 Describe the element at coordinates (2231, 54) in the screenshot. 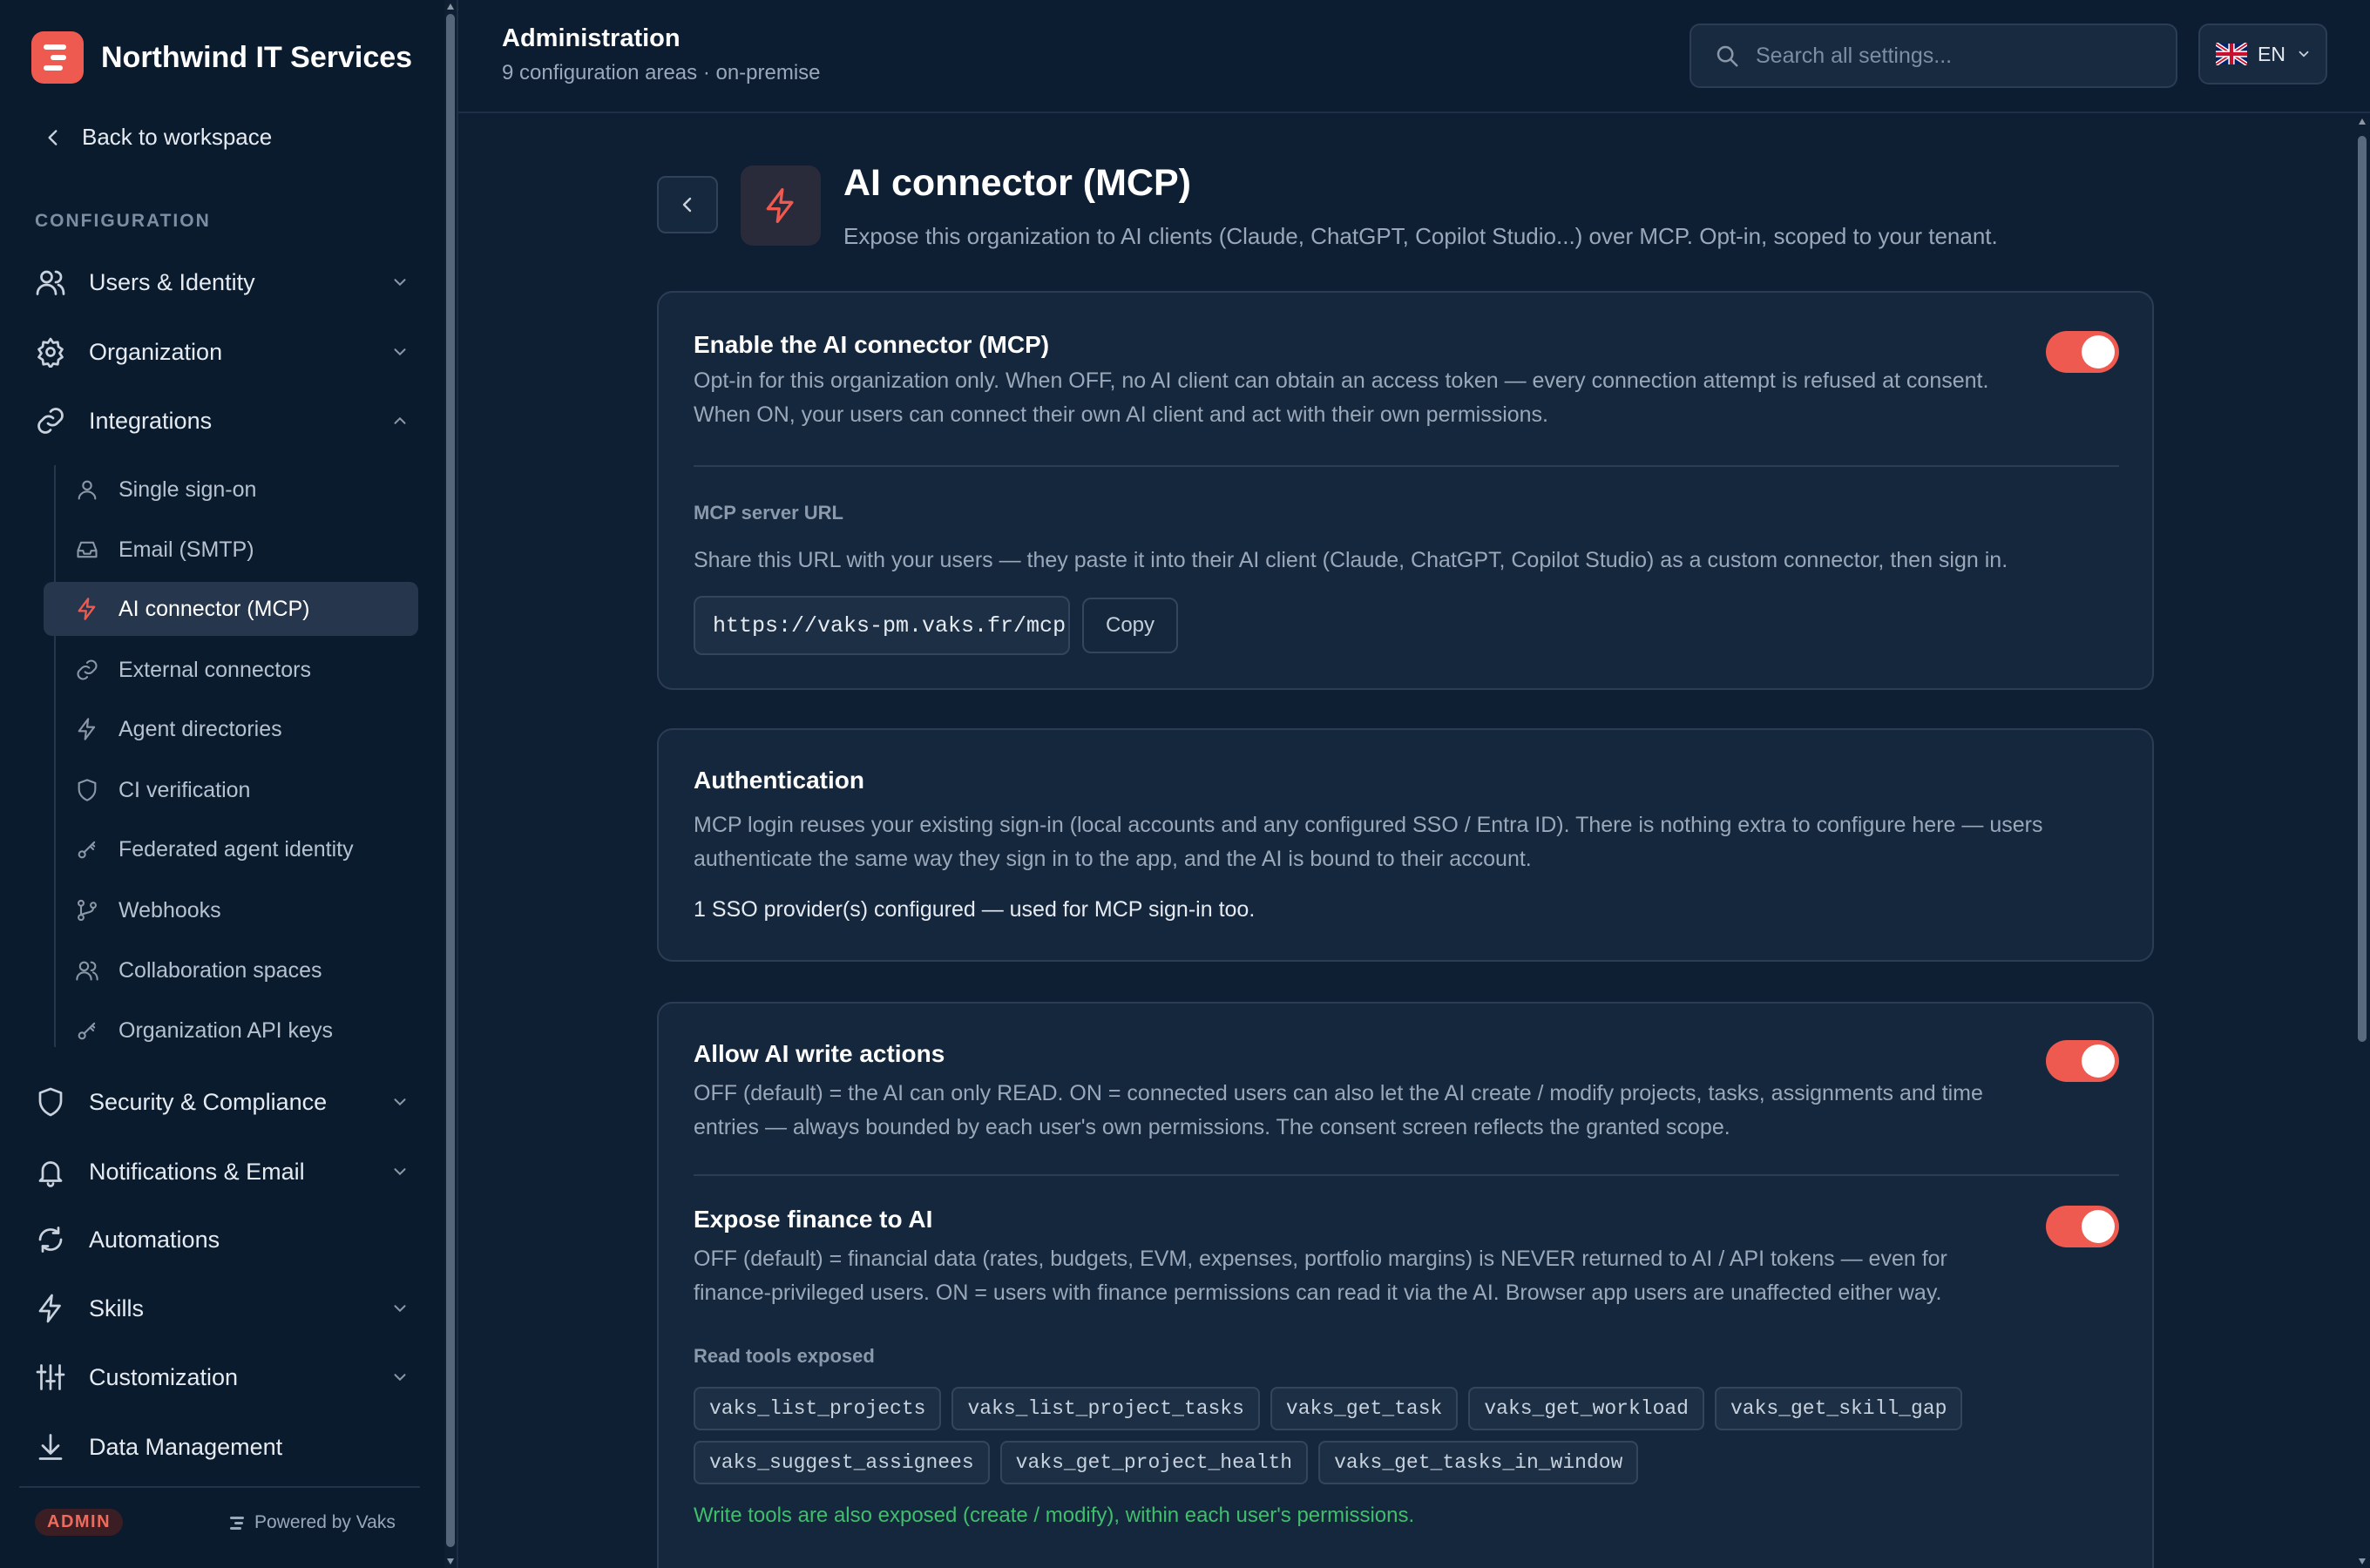

I see `uk-flag-icon` at that location.